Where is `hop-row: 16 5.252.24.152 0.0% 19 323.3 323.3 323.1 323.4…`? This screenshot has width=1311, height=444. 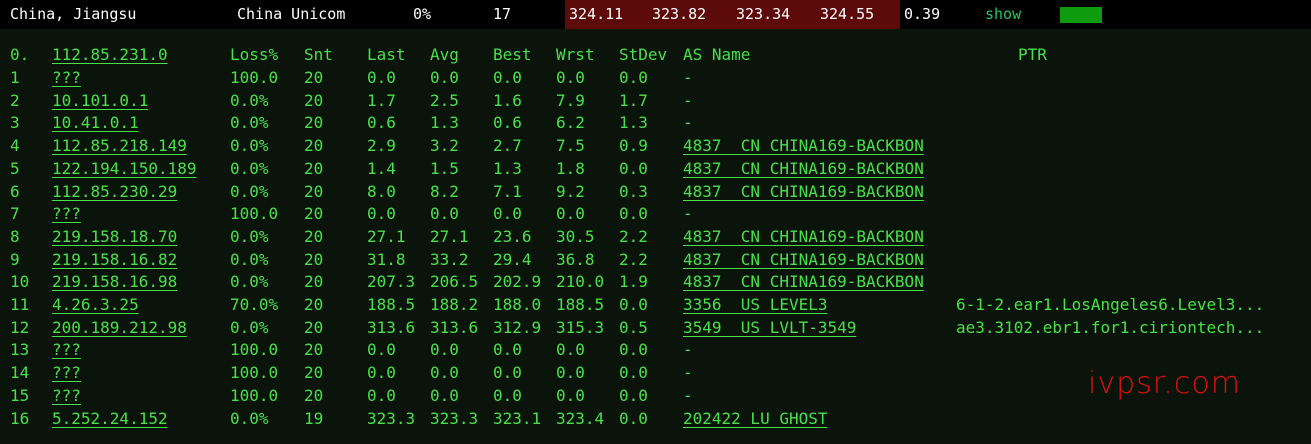 hop-row: 16 5.252.24.152 0.0% 19 323.3 323.3 323.1 323.4… is located at coordinates (655, 420).